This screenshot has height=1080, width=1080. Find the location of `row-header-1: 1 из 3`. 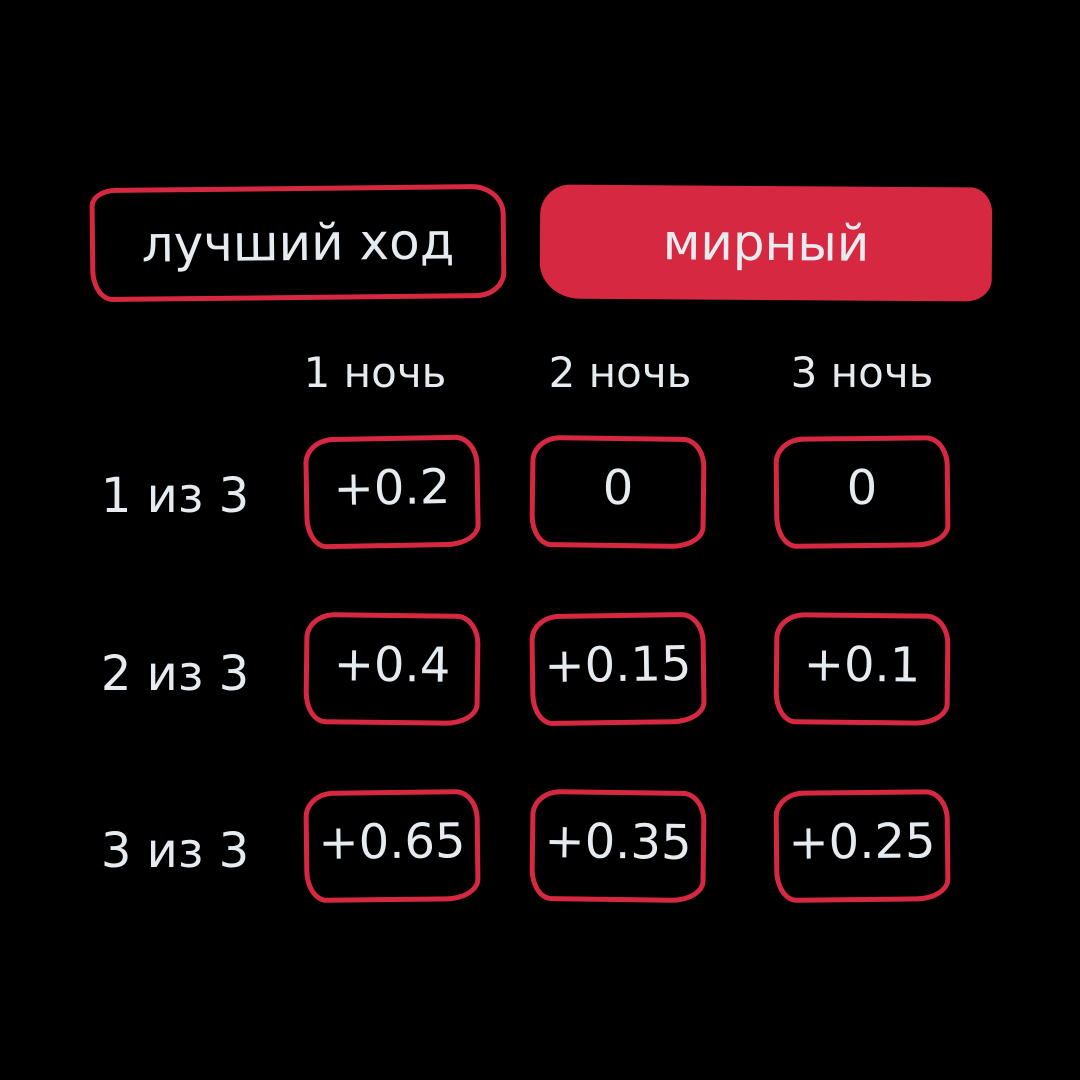

row-header-1: 1 из 3 is located at coordinates (175, 496).